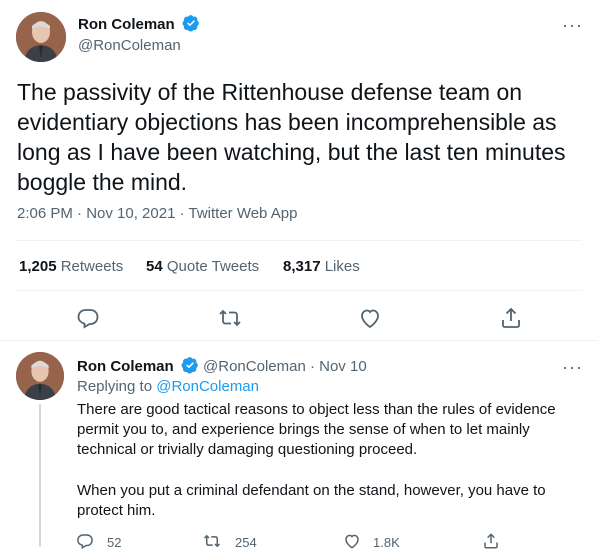 Image resolution: width=598 pixels, height=550 pixels. What do you see at coordinates (302, 266) in the screenshot?
I see `likes-count: 8,317` at bounding box center [302, 266].